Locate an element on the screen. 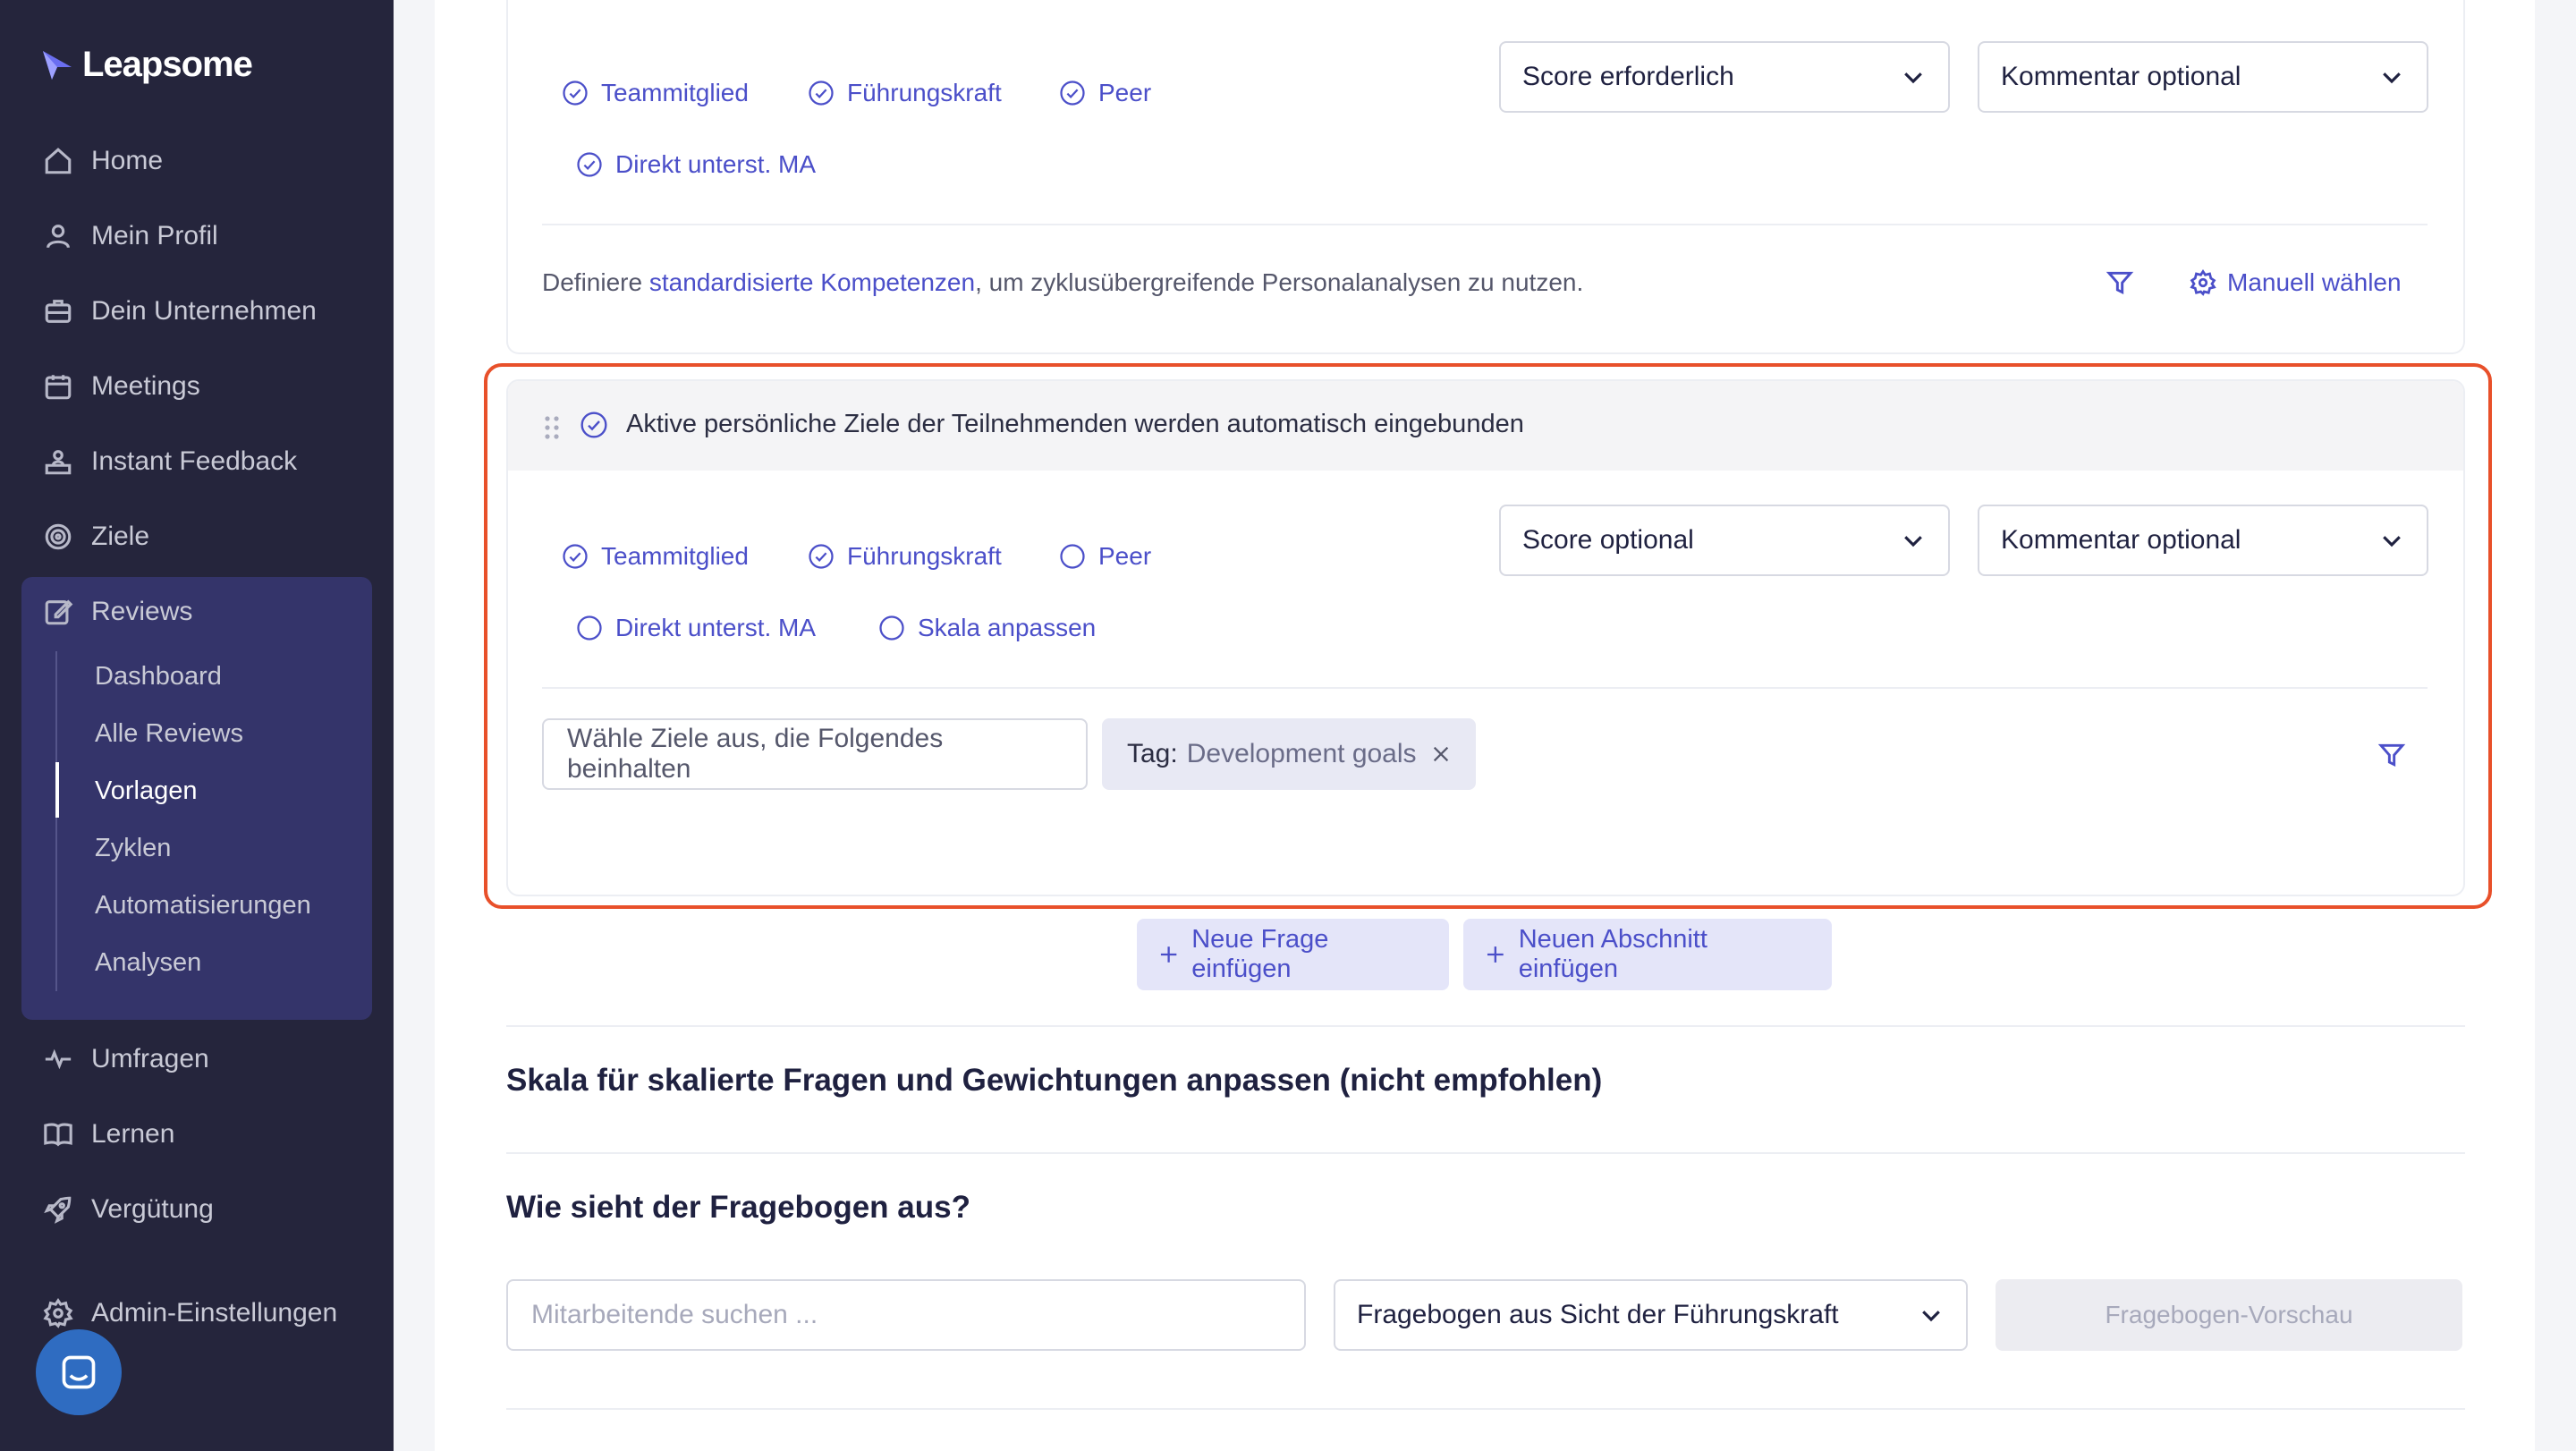 The width and height of the screenshot is (2576, 1451). goals-comment-select: Kommentar optional is located at coordinates (2203, 540).